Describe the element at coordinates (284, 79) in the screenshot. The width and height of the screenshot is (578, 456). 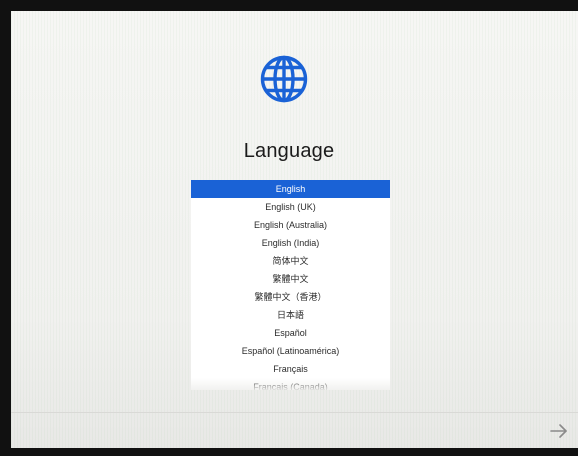
I see `globe-icon` at that location.